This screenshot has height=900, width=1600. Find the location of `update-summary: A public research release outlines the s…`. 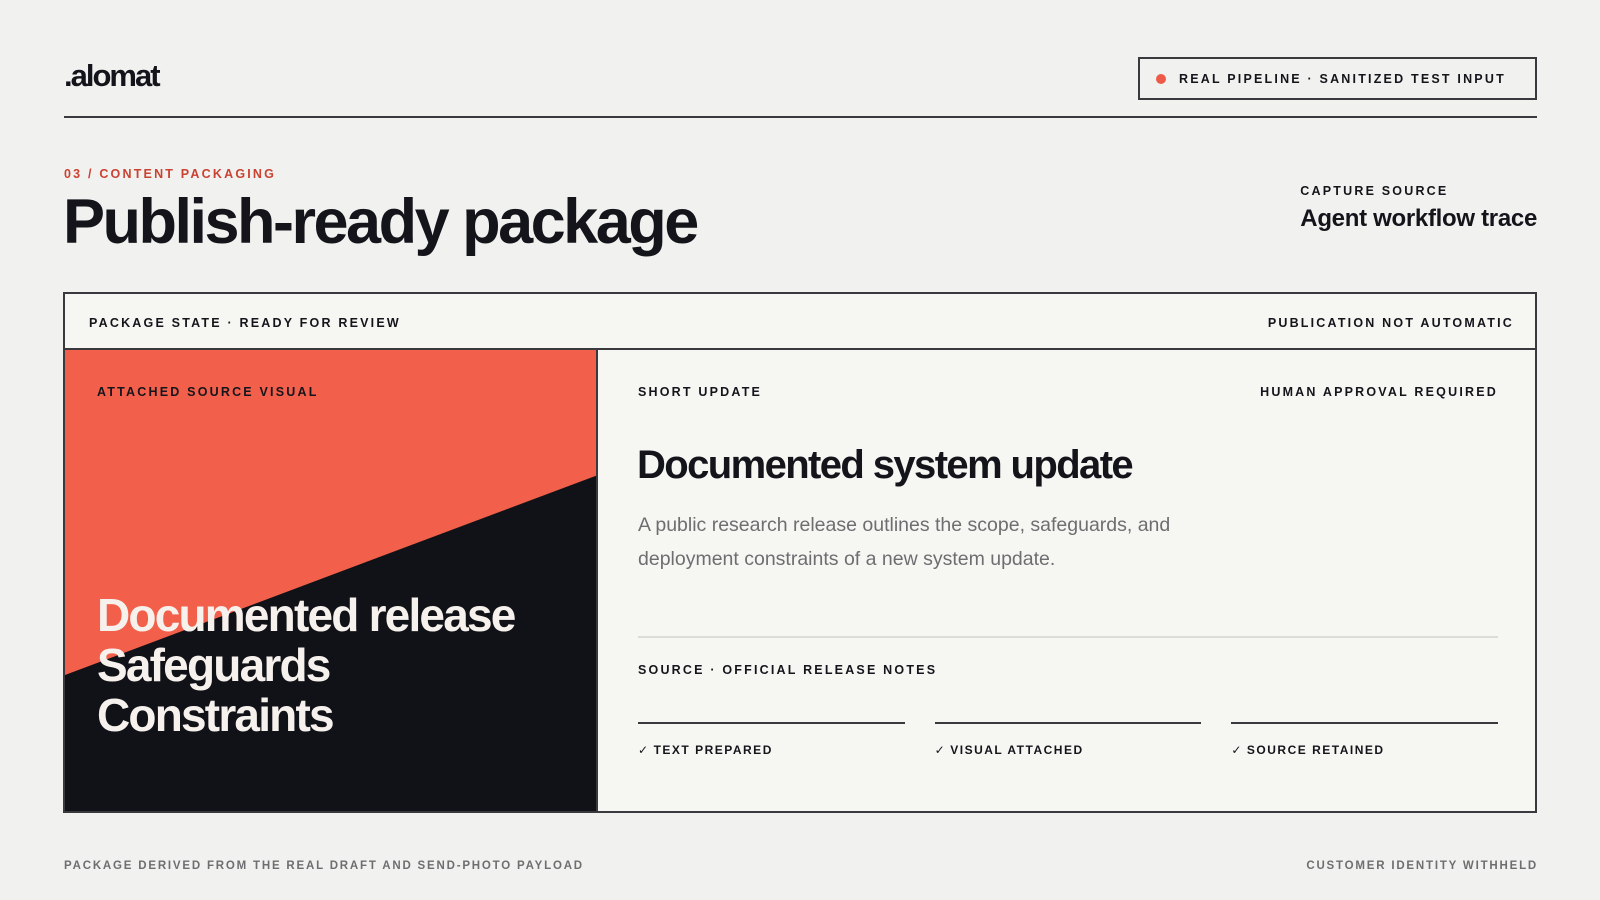

update-summary: A public research release outlines the s… is located at coordinates (904, 542).